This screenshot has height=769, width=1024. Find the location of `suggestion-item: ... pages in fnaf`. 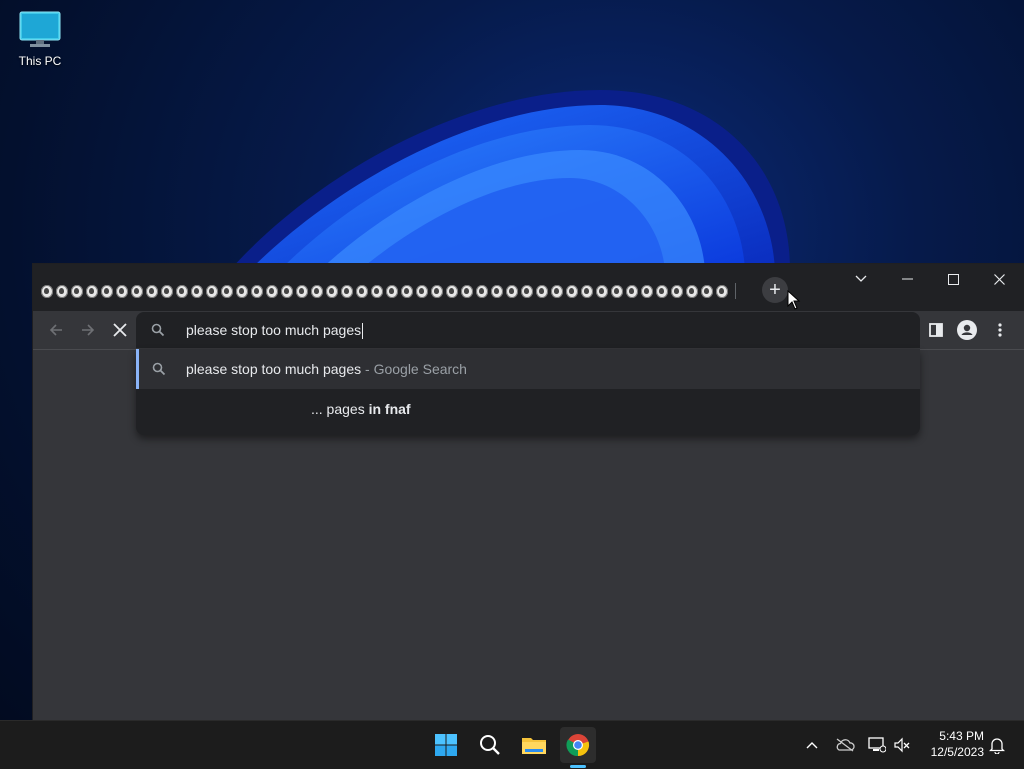

suggestion-item: ... pages in fnaf is located at coordinates (528, 409).